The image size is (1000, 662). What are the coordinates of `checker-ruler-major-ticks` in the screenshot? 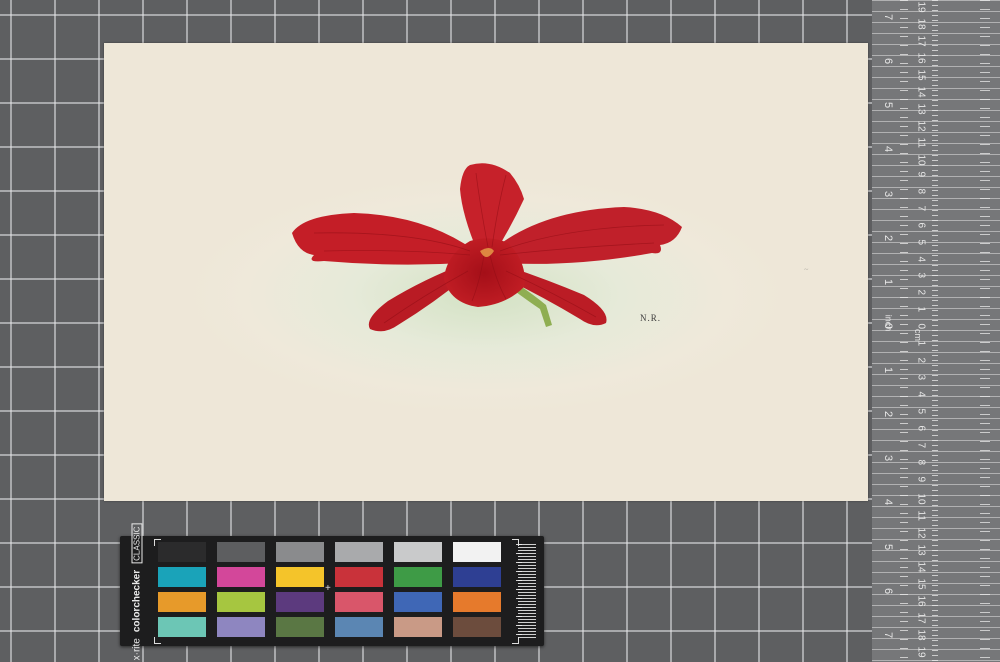 It's located at (519, 591).